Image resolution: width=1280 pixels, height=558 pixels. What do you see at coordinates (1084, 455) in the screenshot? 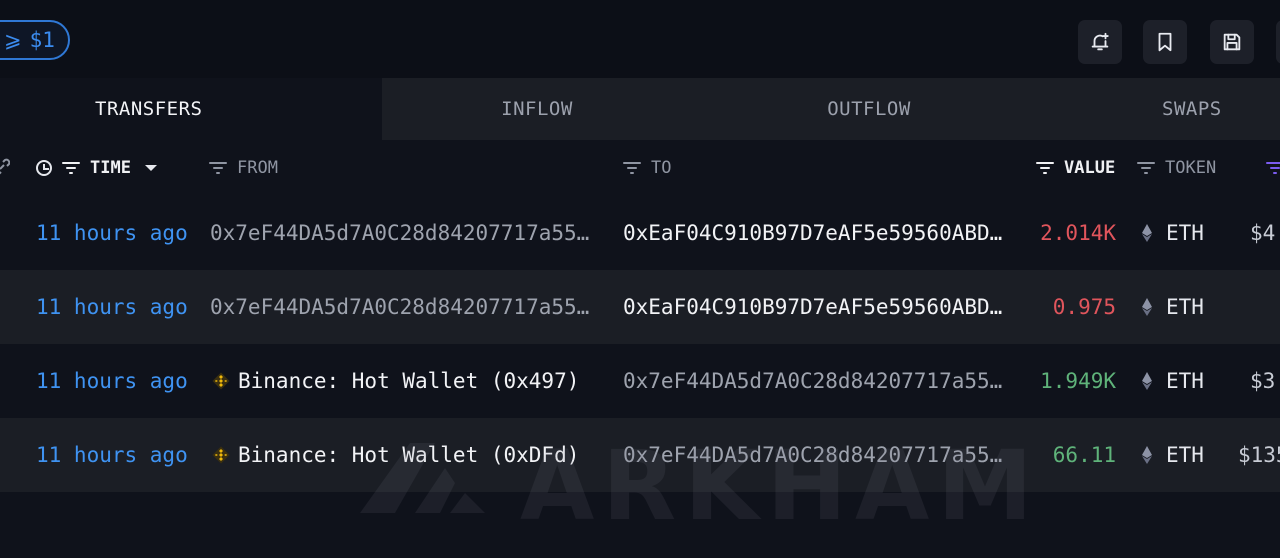
I see `value-amount: 66.11` at bounding box center [1084, 455].